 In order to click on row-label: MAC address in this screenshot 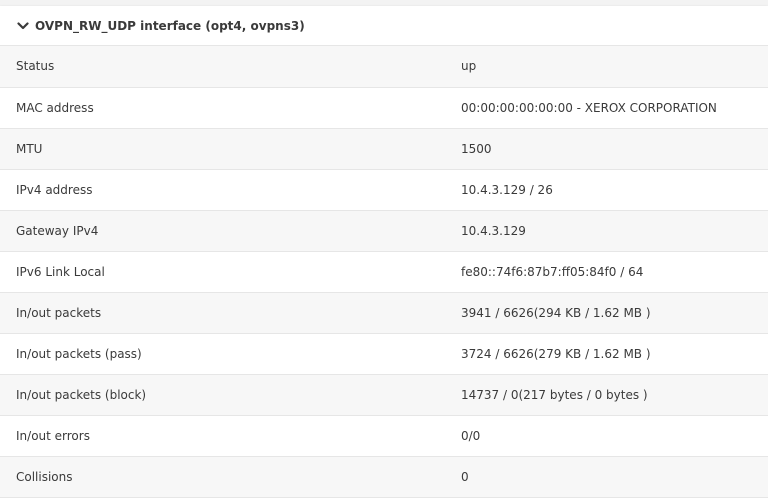, I will do `click(230, 108)`.